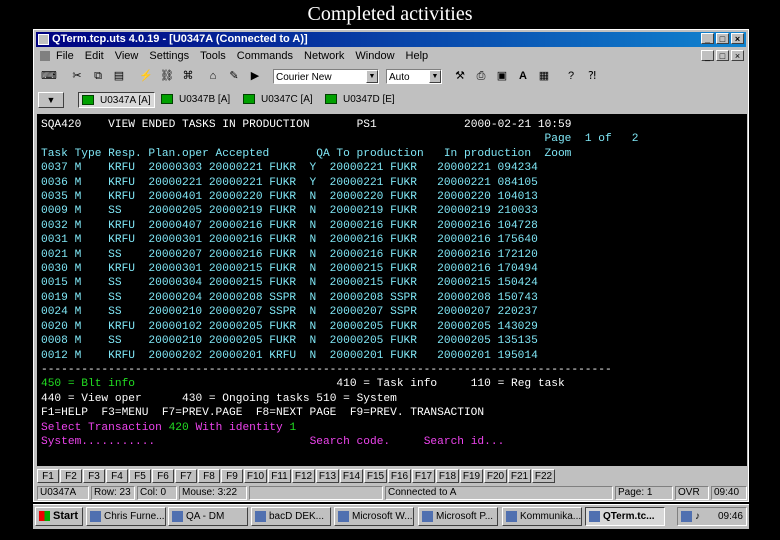 The height and width of the screenshot is (540, 780). Describe the element at coordinates (326, 76) in the screenshot. I see `font-combo: Courier New ▼` at that location.